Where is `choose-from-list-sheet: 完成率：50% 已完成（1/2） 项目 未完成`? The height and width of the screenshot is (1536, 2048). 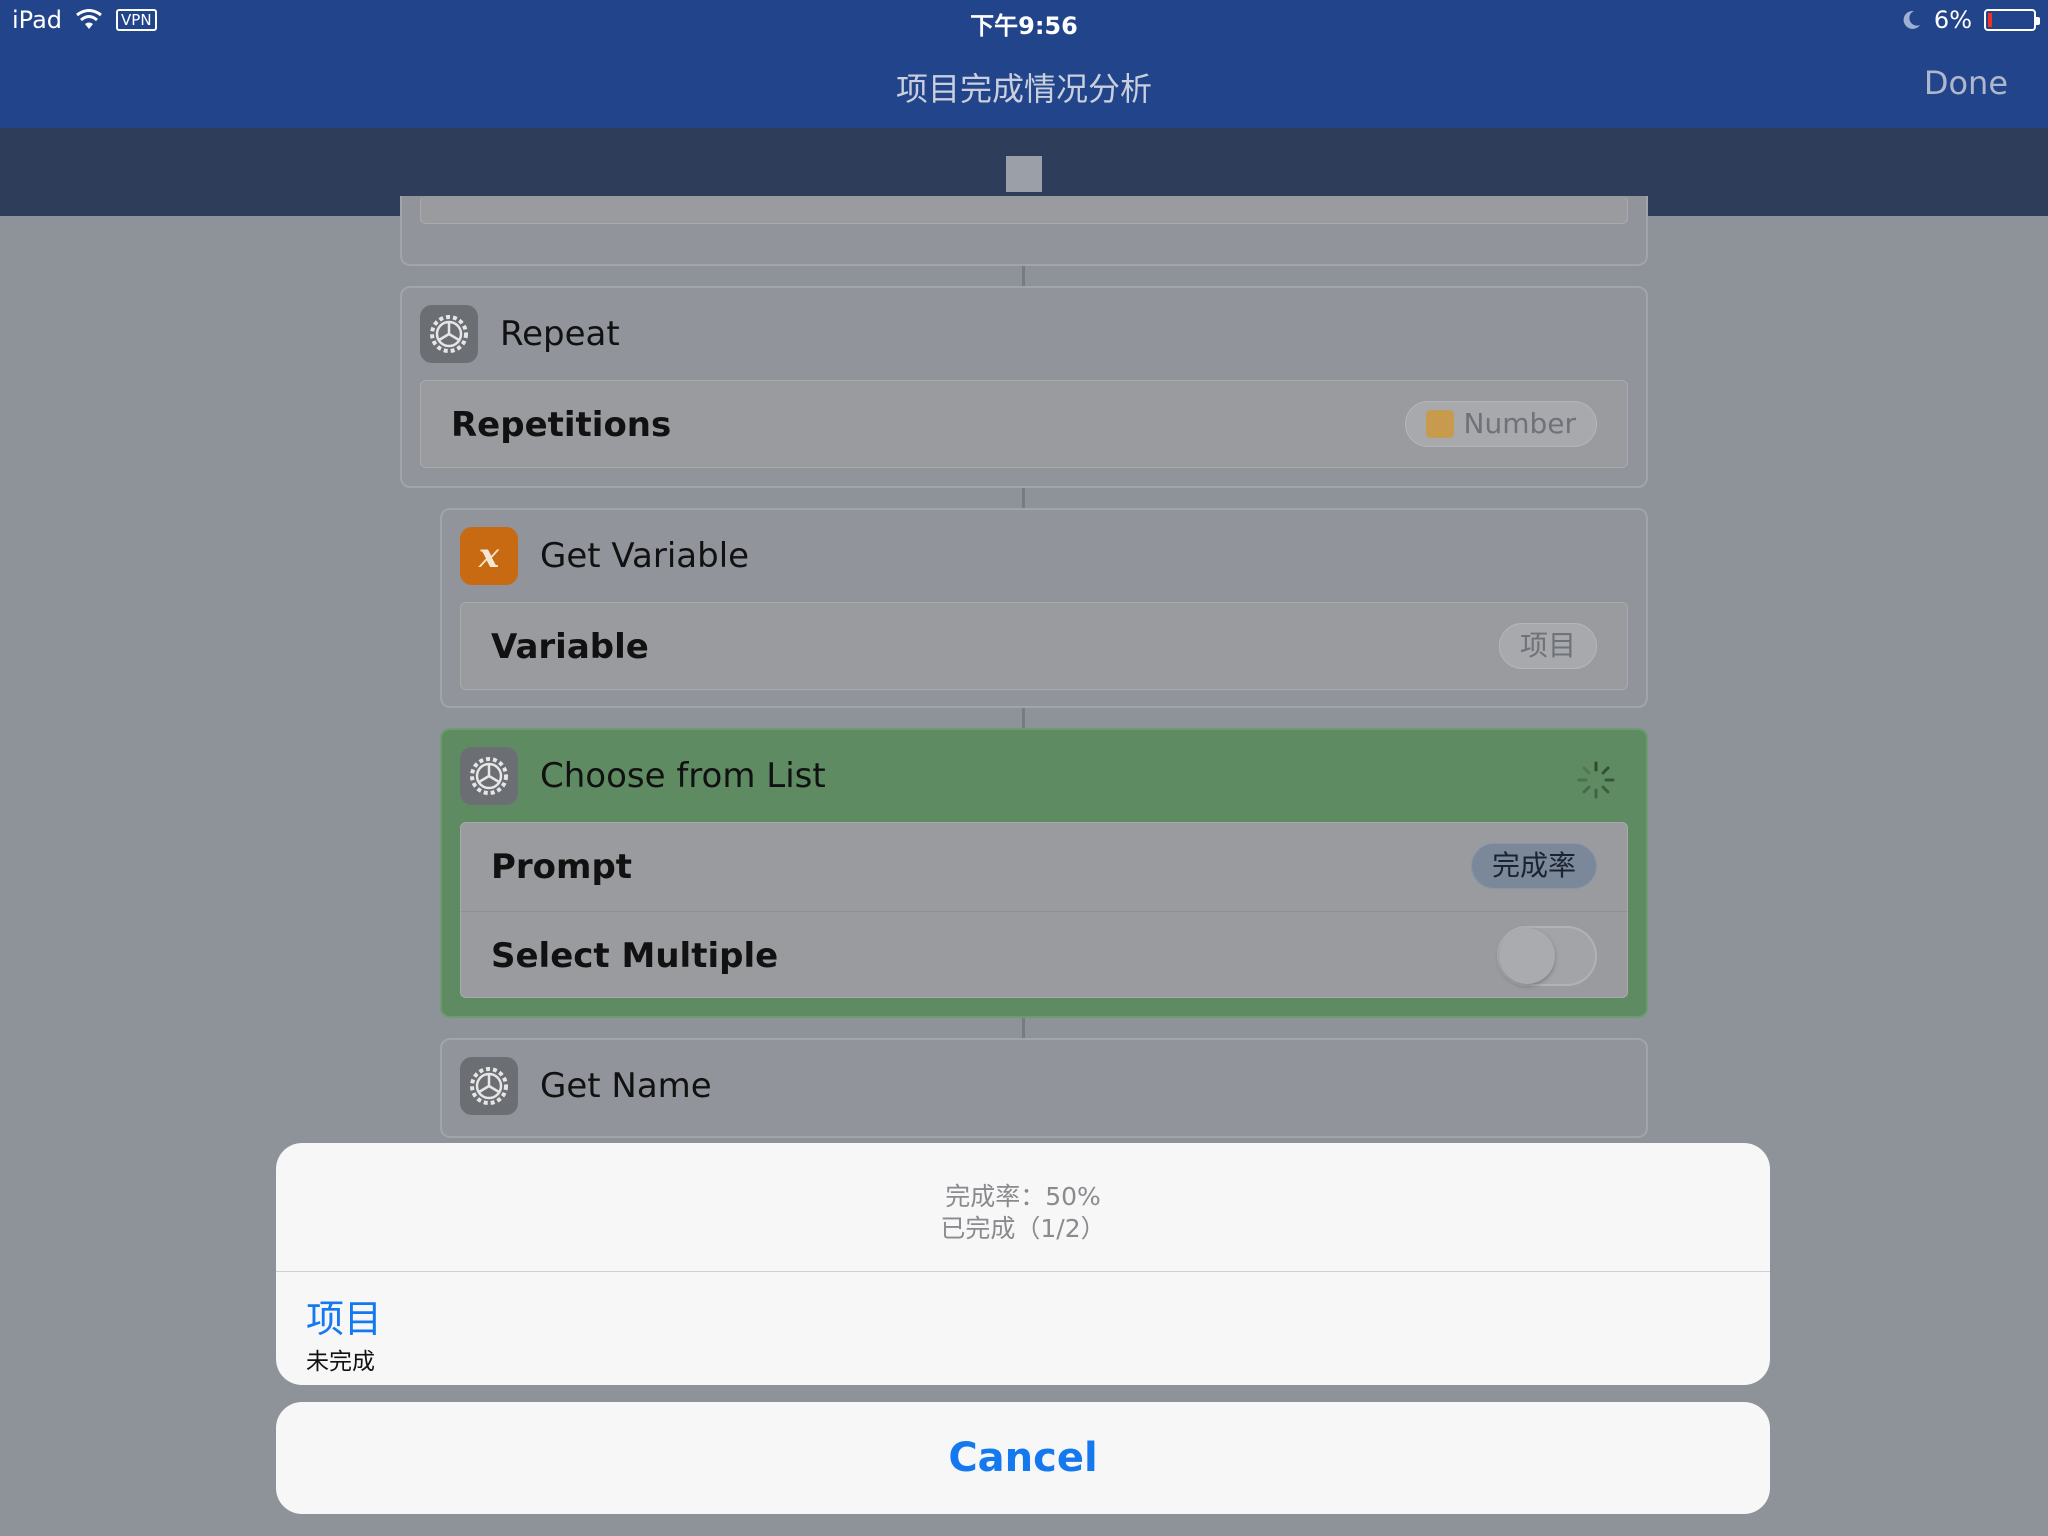
choose-from-list-sheet: 完成率：50% 已完成（1/2） 项目 未完成 is located at coordinates (1023, 1264).